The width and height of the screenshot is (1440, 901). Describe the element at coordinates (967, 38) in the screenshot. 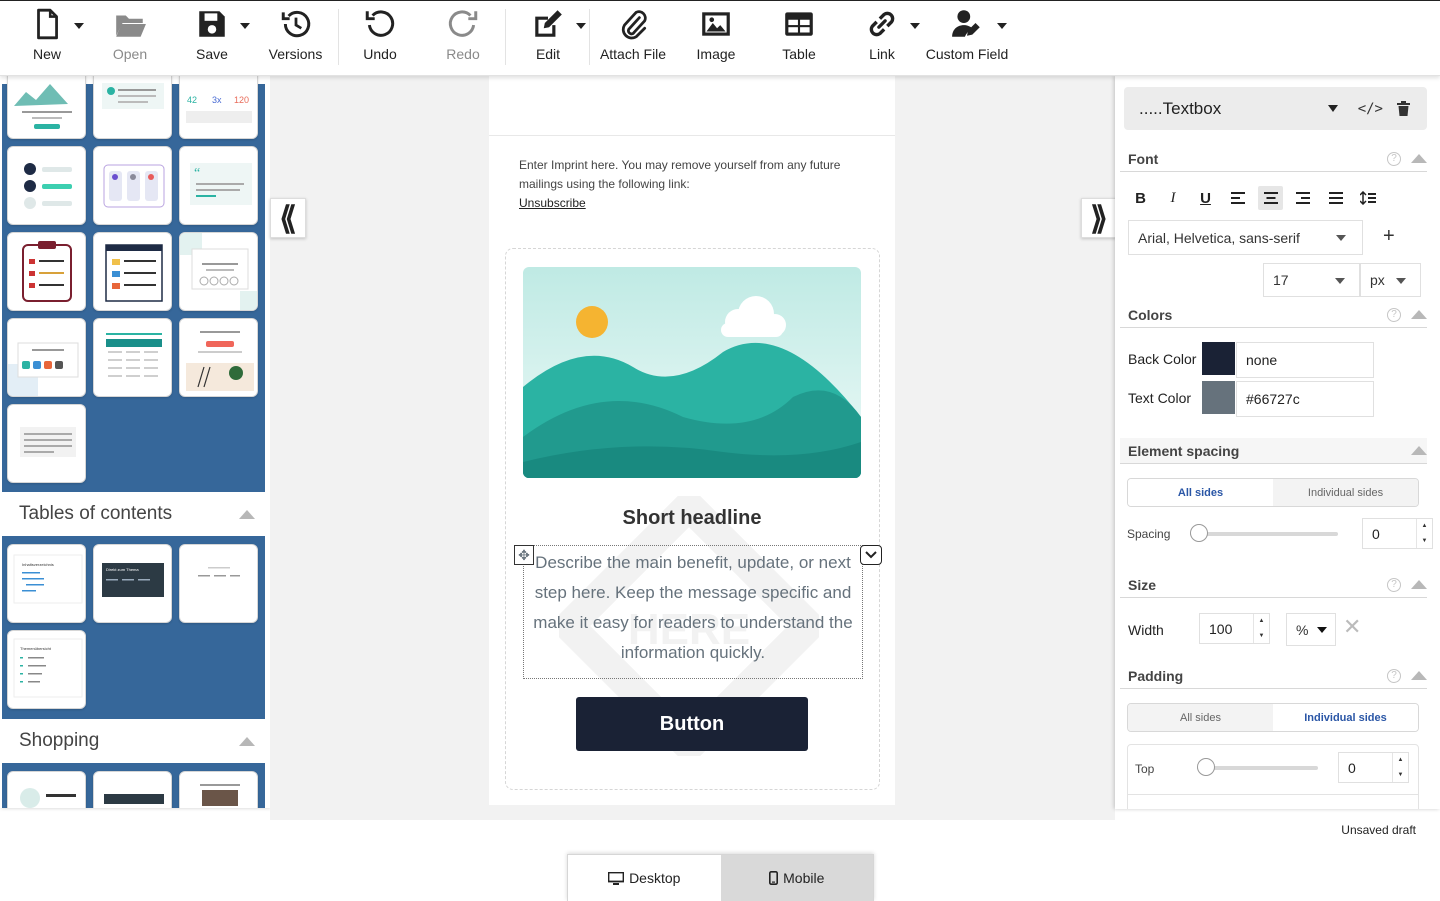

I see `custom-field-button: Custom Field` at that location.